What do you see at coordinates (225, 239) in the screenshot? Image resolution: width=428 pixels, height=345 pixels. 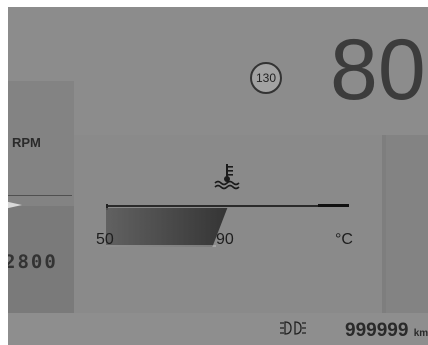 I see `gauge-max-label: 90` at bounding box center [225, 239].